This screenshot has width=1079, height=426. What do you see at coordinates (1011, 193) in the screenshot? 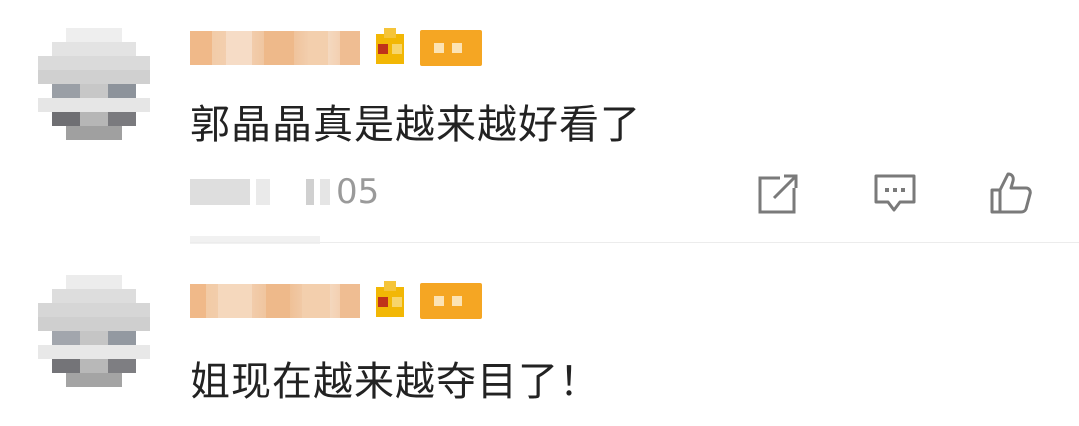
I see `thumbs-up-icon` at bounding box center [1011, 193].